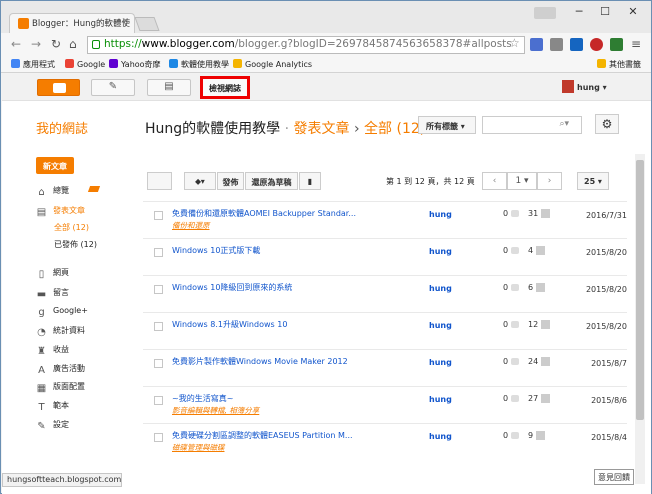 This screenshot has width=652, height=494. What do you see at coordinates (532, 125) in the screenshot?
I see `post-search-input: ⌕▾` at bounding box center [532, 125].